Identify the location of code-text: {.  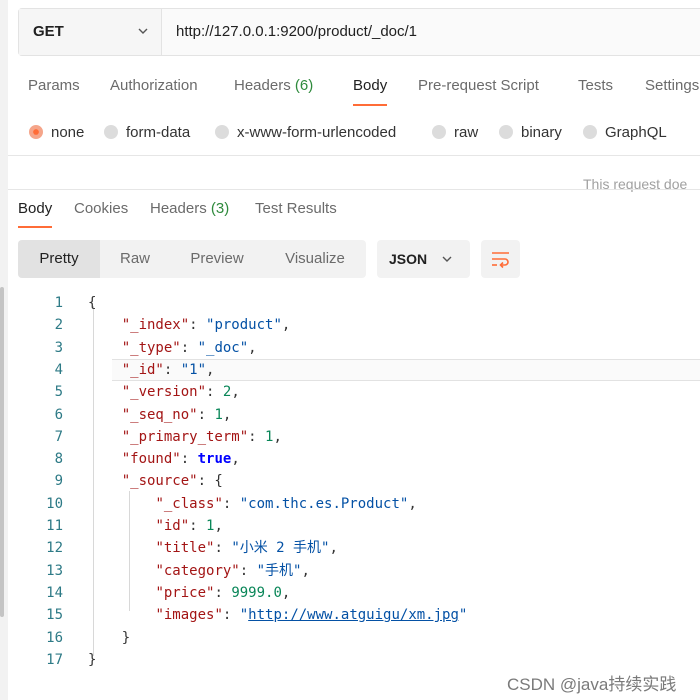
(92, 303).